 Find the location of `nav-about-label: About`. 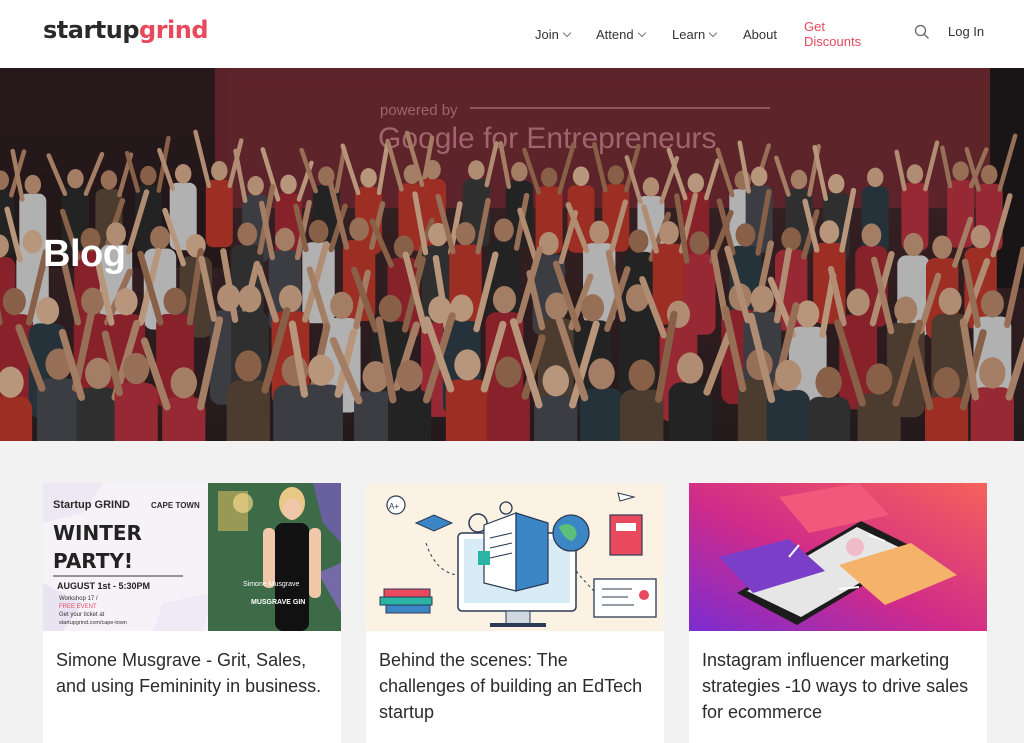

nav-about-label: About is located at coordinates (760, 34).